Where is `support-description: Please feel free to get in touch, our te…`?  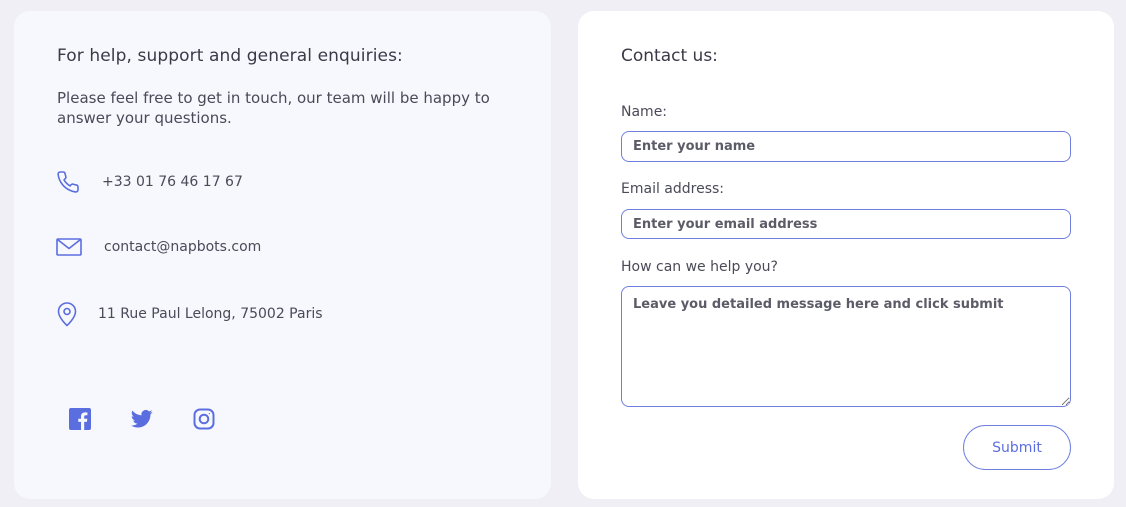
support-description: Please feel free to get in touch, our te… is located at coordinates (273, 108).